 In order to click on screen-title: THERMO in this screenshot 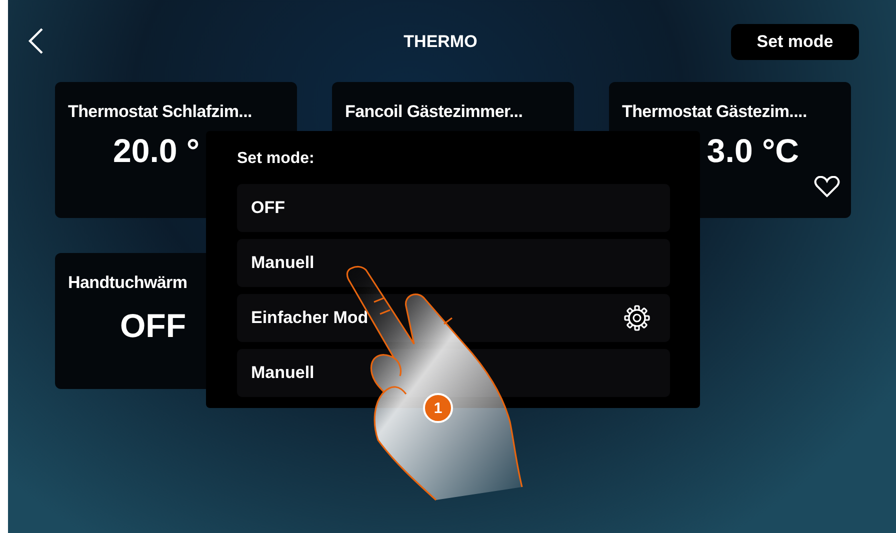, I will do `click(440, 42)`.